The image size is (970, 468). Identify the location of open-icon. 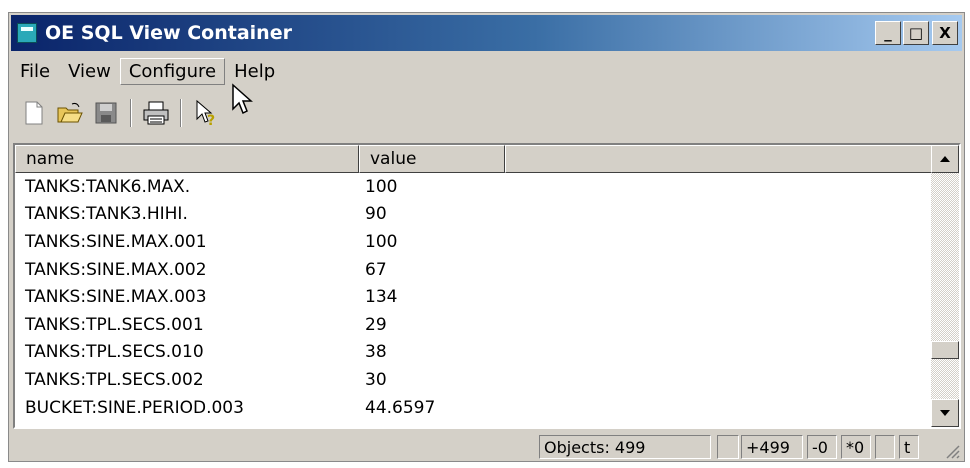
(70, 113).